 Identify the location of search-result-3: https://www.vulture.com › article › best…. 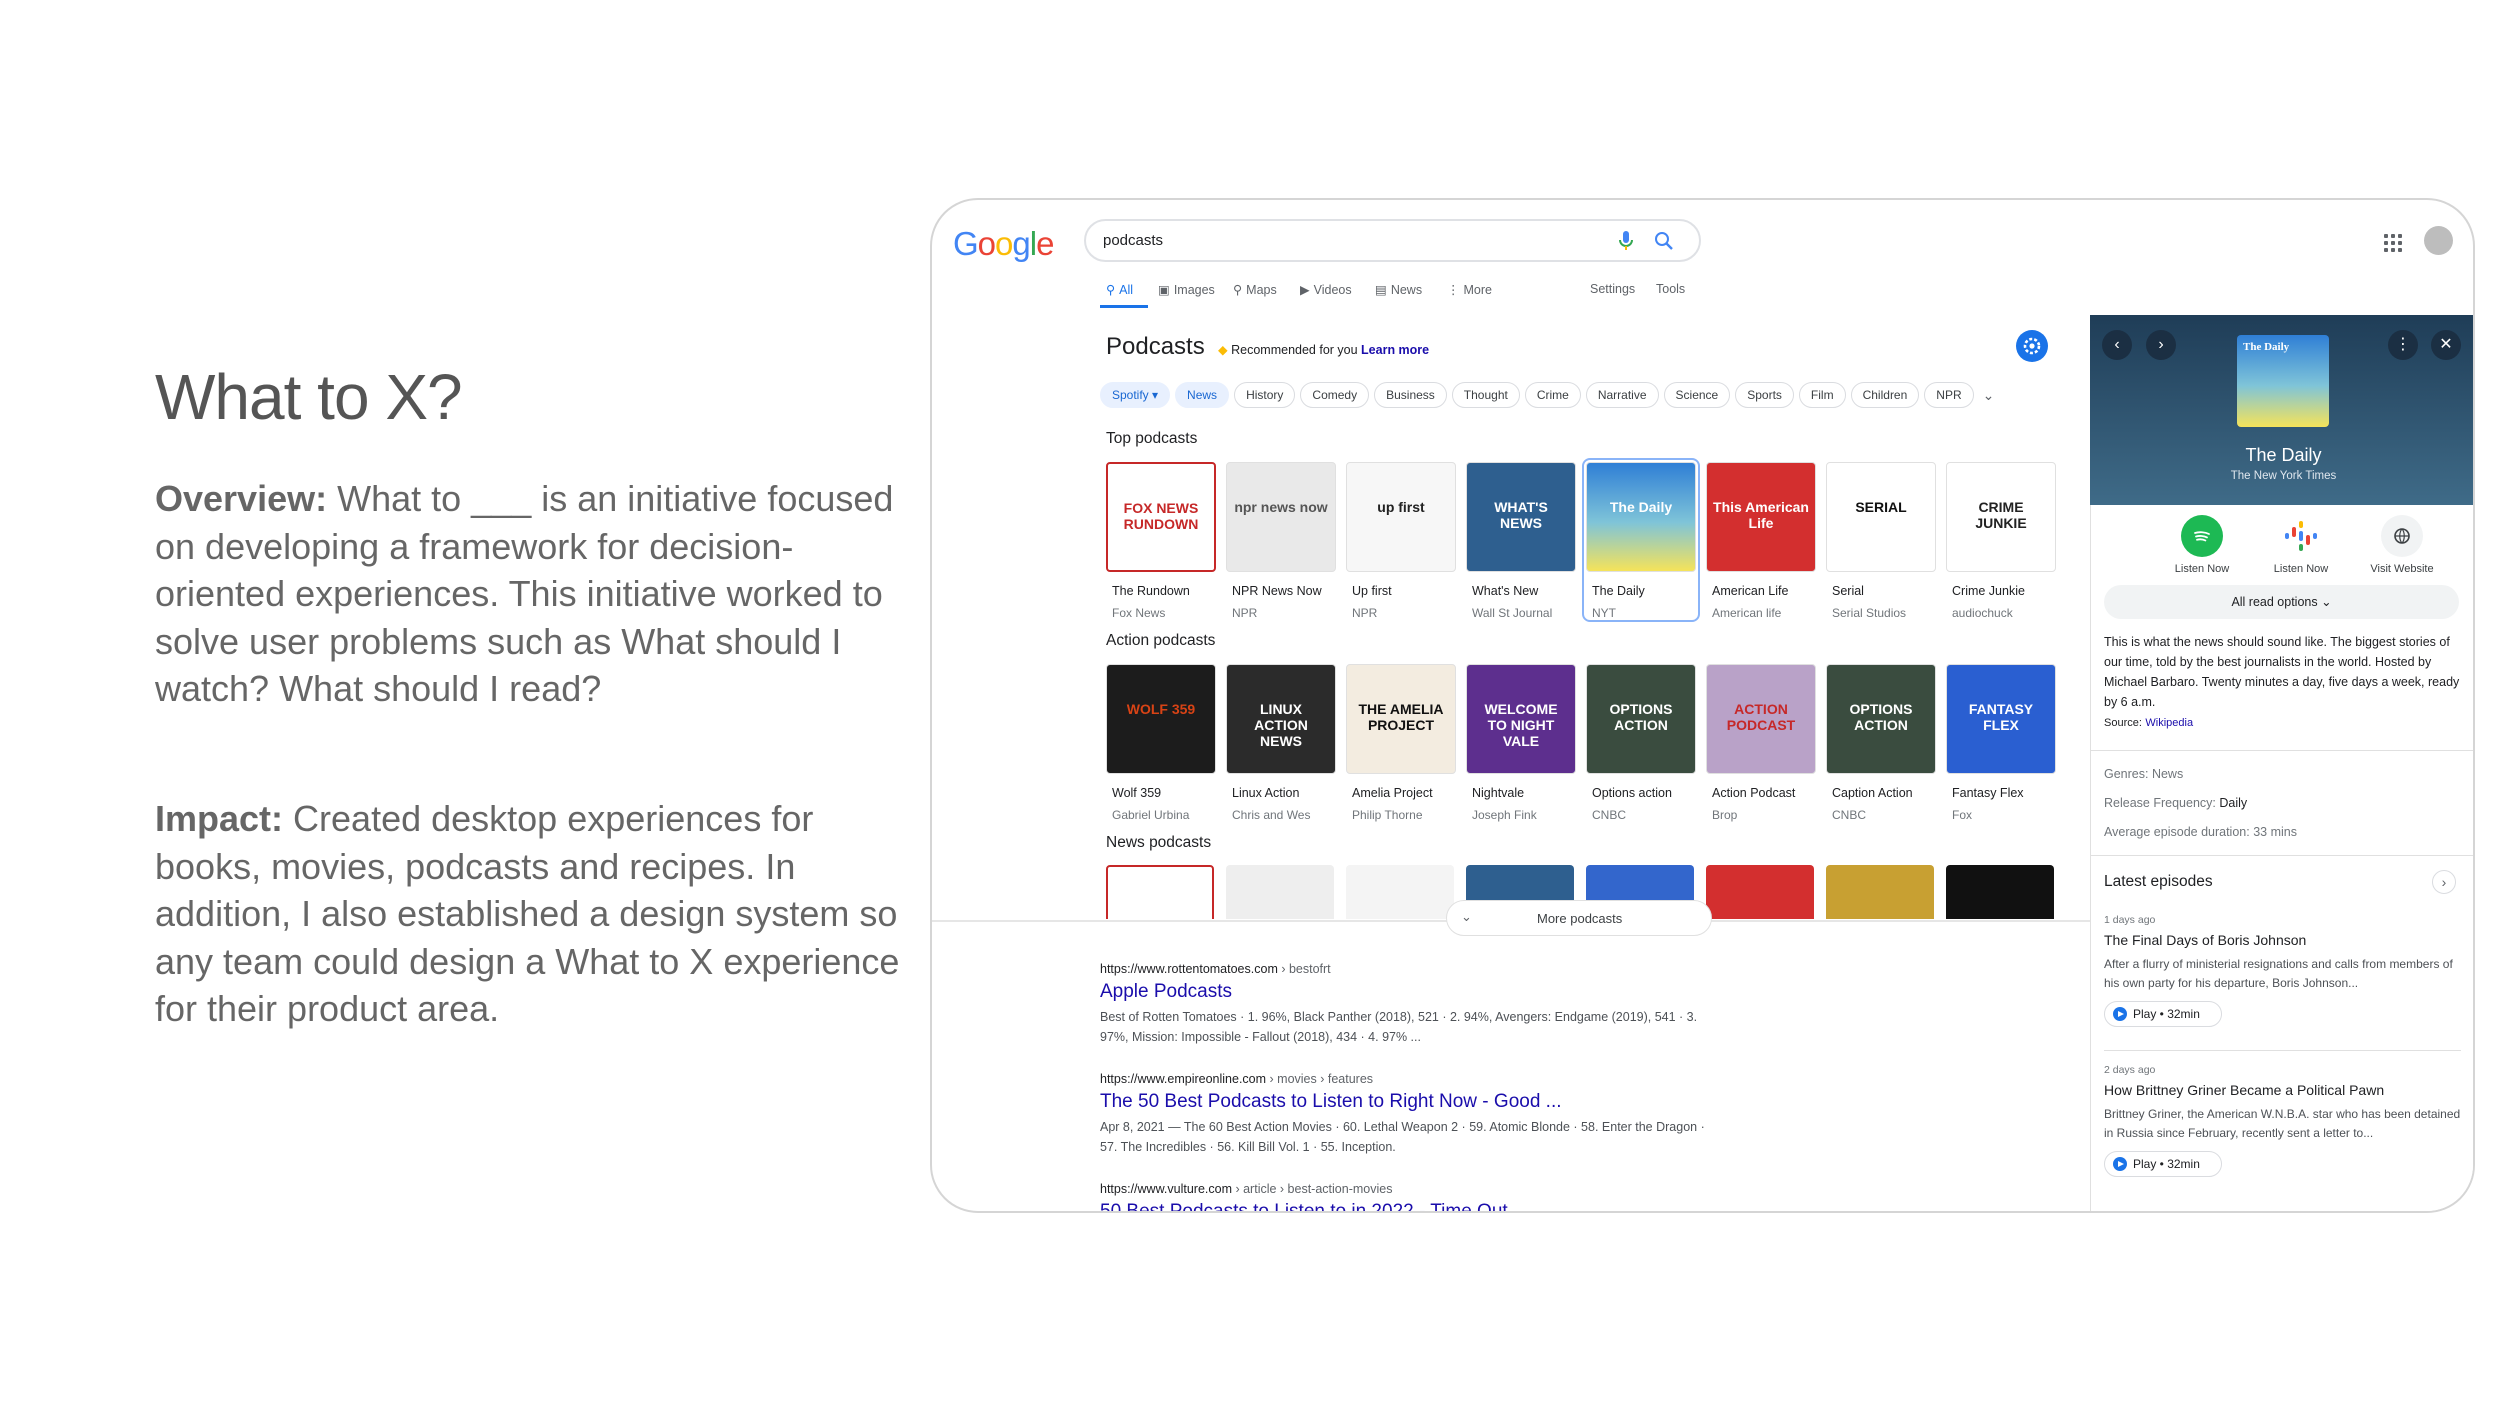
(1304, 1196).